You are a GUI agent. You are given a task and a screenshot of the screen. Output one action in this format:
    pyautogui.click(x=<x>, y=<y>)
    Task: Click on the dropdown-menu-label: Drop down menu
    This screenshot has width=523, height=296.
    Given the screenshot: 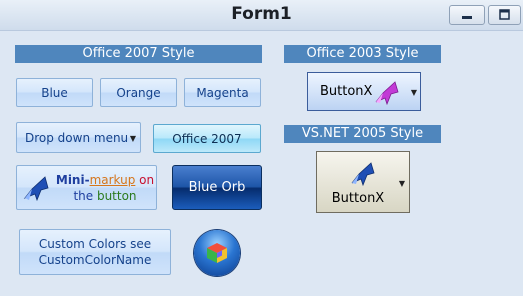 What is the action you would take?
    pyautogui.click(x=77, y=137)
    